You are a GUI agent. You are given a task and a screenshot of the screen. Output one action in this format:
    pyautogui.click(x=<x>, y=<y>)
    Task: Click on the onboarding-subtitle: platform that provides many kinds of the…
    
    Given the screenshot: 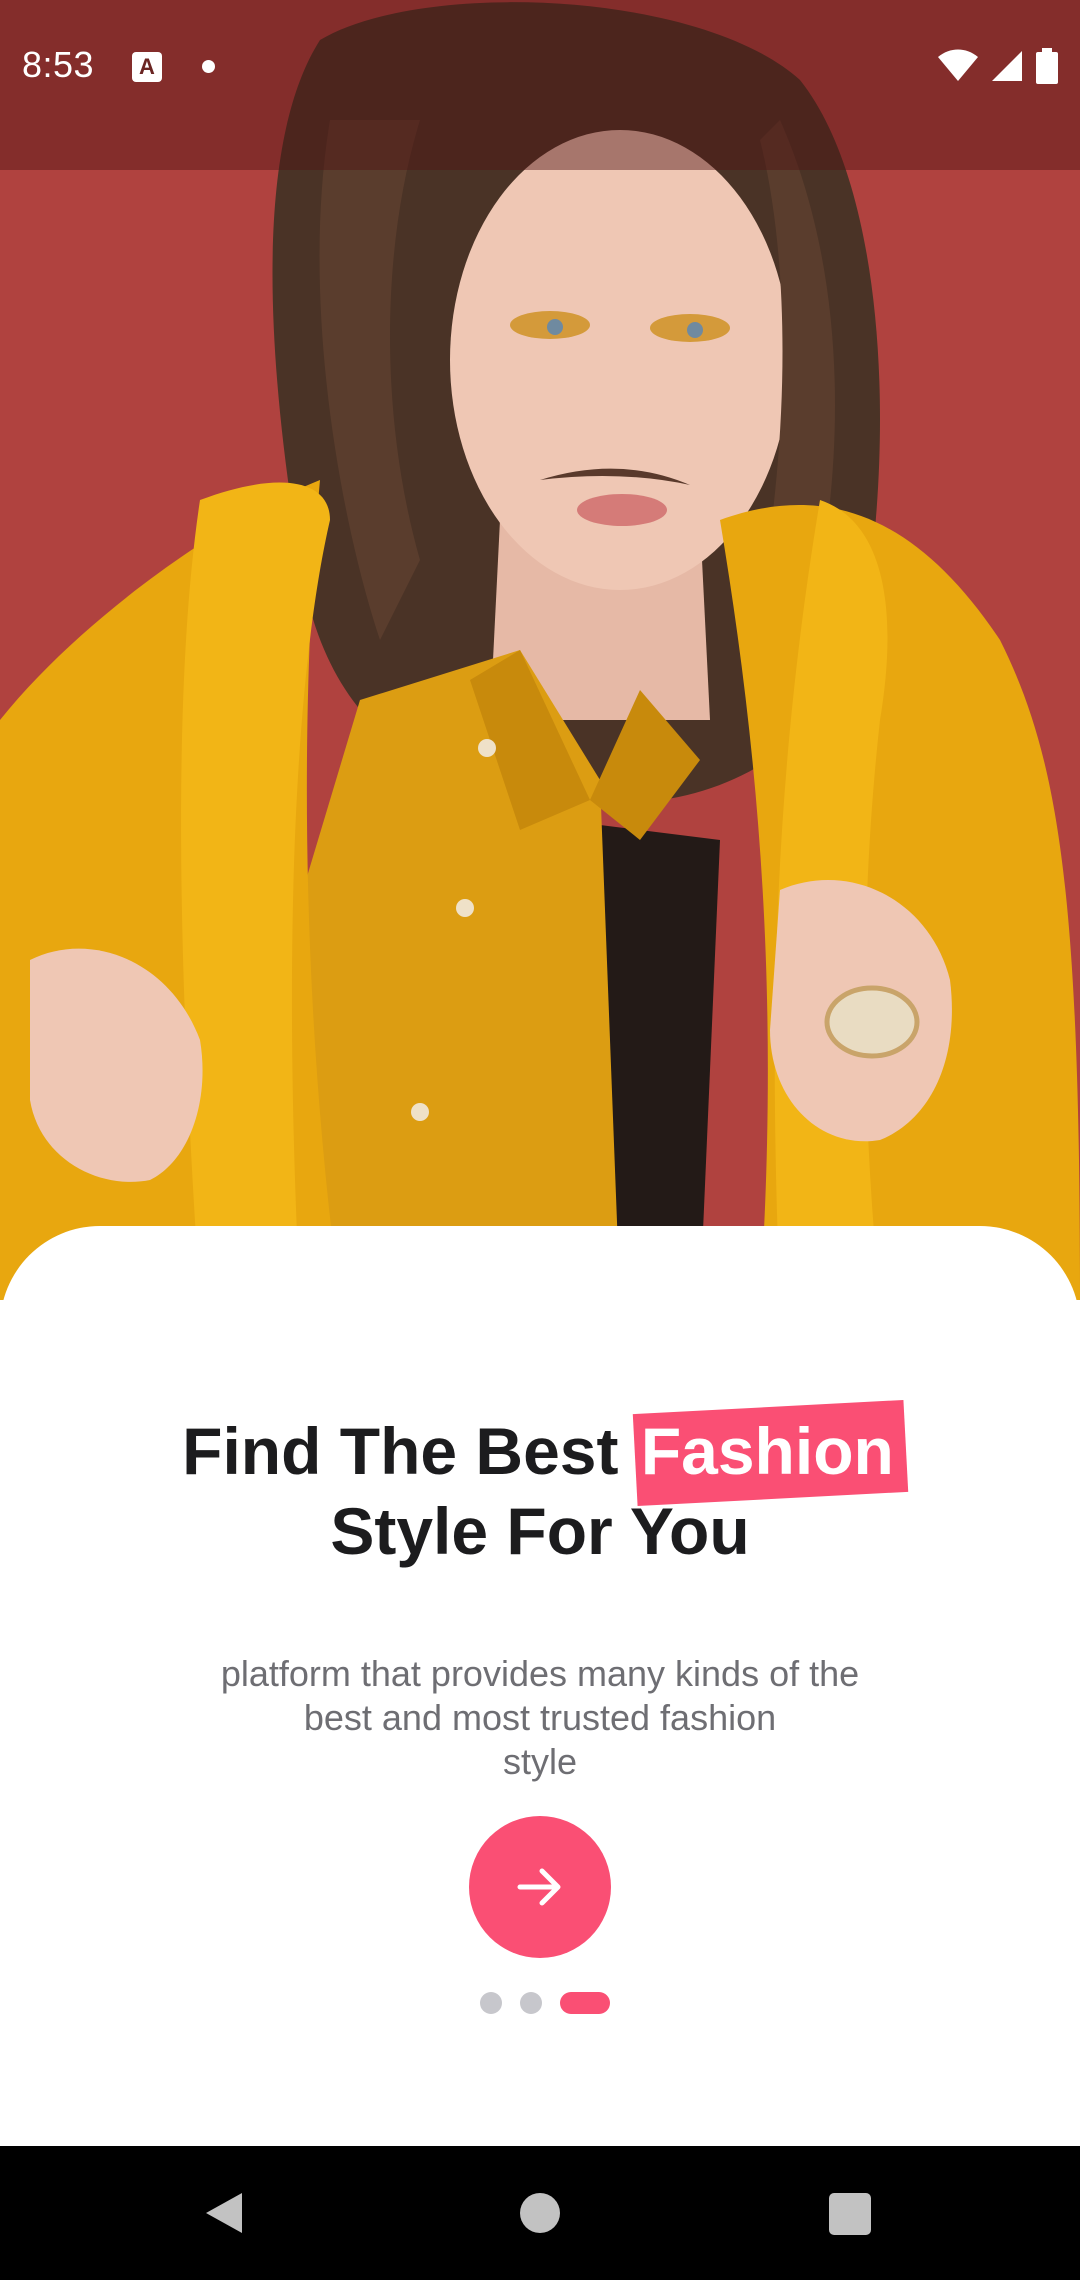 What is the action you would take?
    pyautogui.click(x=540, y=1718)
    